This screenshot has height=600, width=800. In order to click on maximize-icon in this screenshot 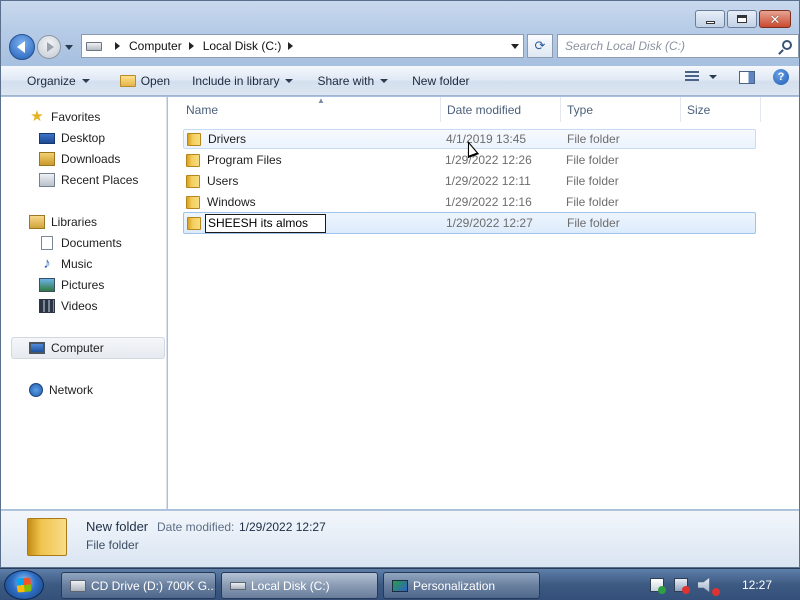, I will do `click(742, 19)`.